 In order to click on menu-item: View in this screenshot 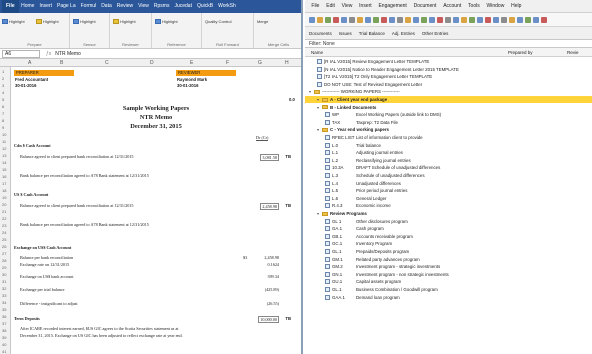, I will do `click(347, 6)`.